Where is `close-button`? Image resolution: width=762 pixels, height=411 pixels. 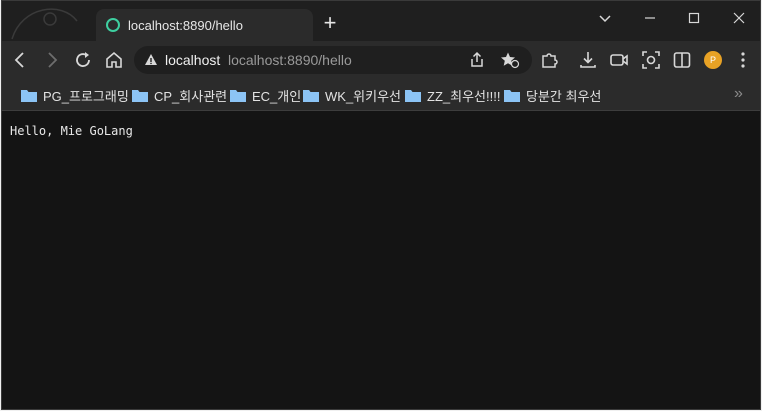 close-button is located at coordinates (739, 18).